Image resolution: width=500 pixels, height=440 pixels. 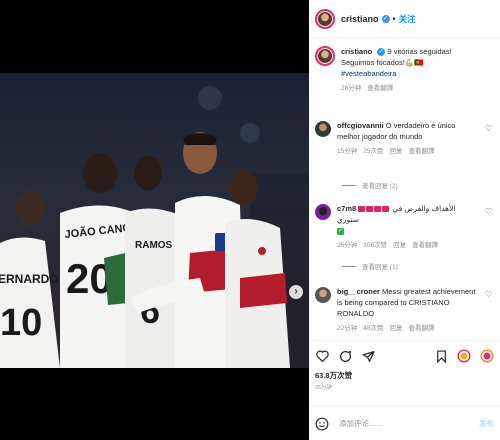 I want to click on comment-bubble-icon, so click(x=345, y=356).